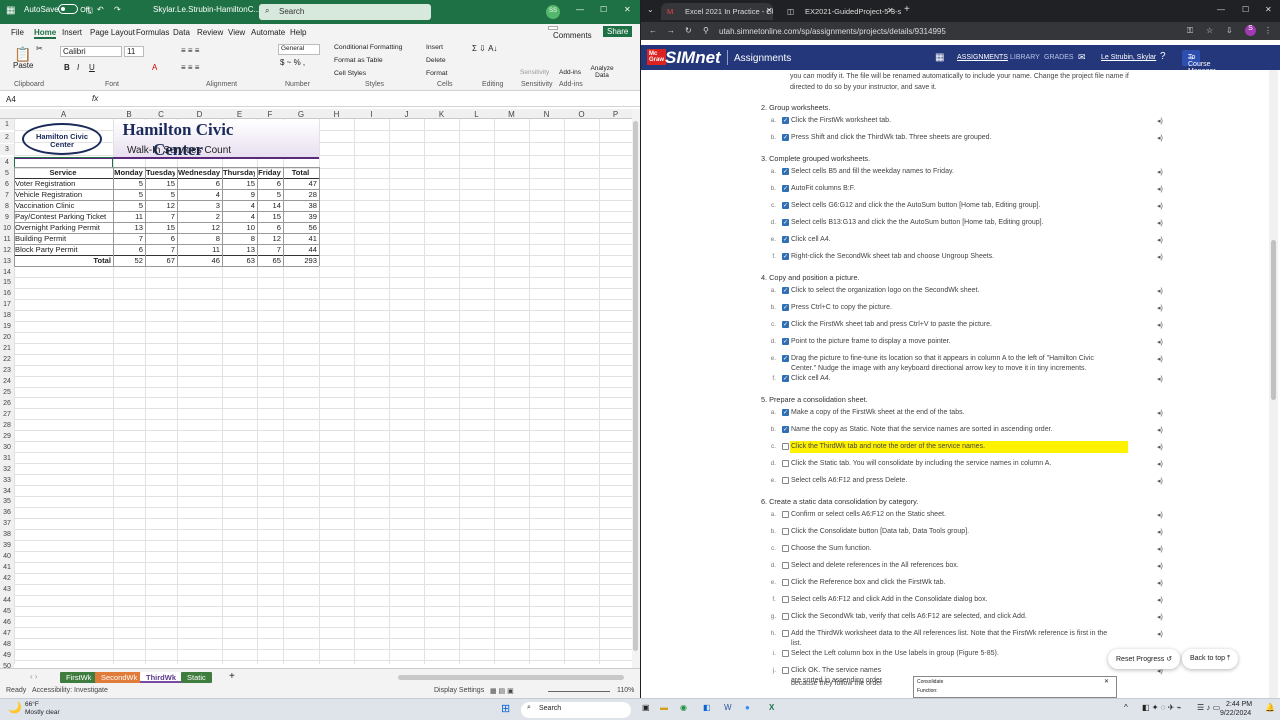  Describe the element at coordinates (199, 205) in the screenshot. I see `count-cell: 3` at that location.